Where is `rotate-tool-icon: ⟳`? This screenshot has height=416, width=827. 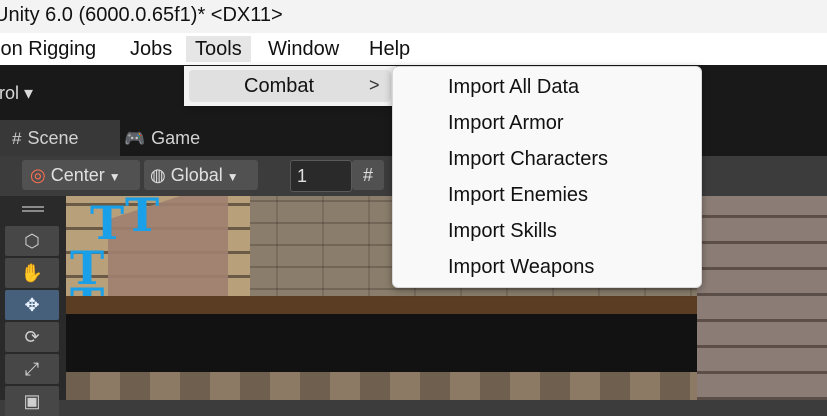 rotate-tool-icon: ⟳ is located at coordinates (32, 337).